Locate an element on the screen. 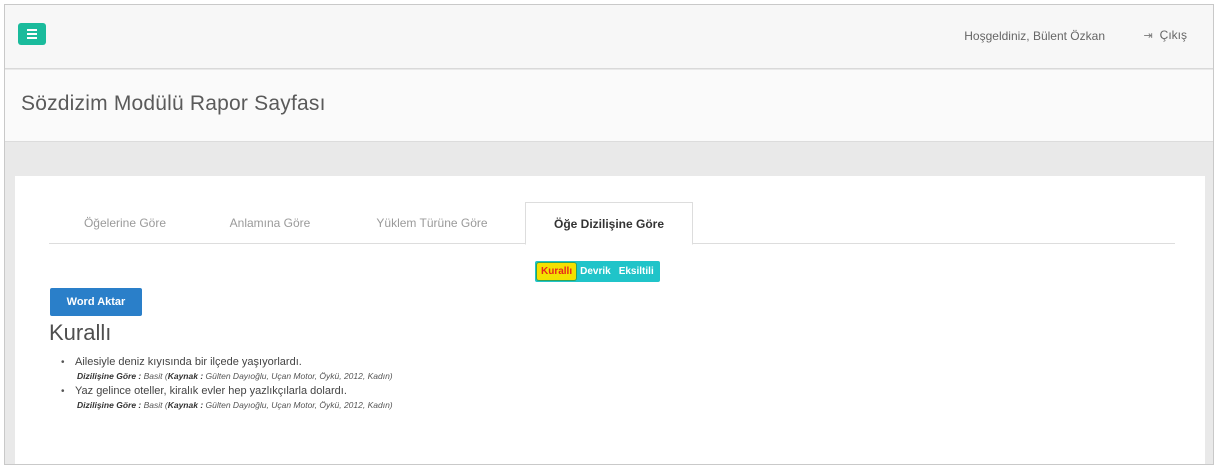  section-title: Kurallı is located at coordinates (80, 332).